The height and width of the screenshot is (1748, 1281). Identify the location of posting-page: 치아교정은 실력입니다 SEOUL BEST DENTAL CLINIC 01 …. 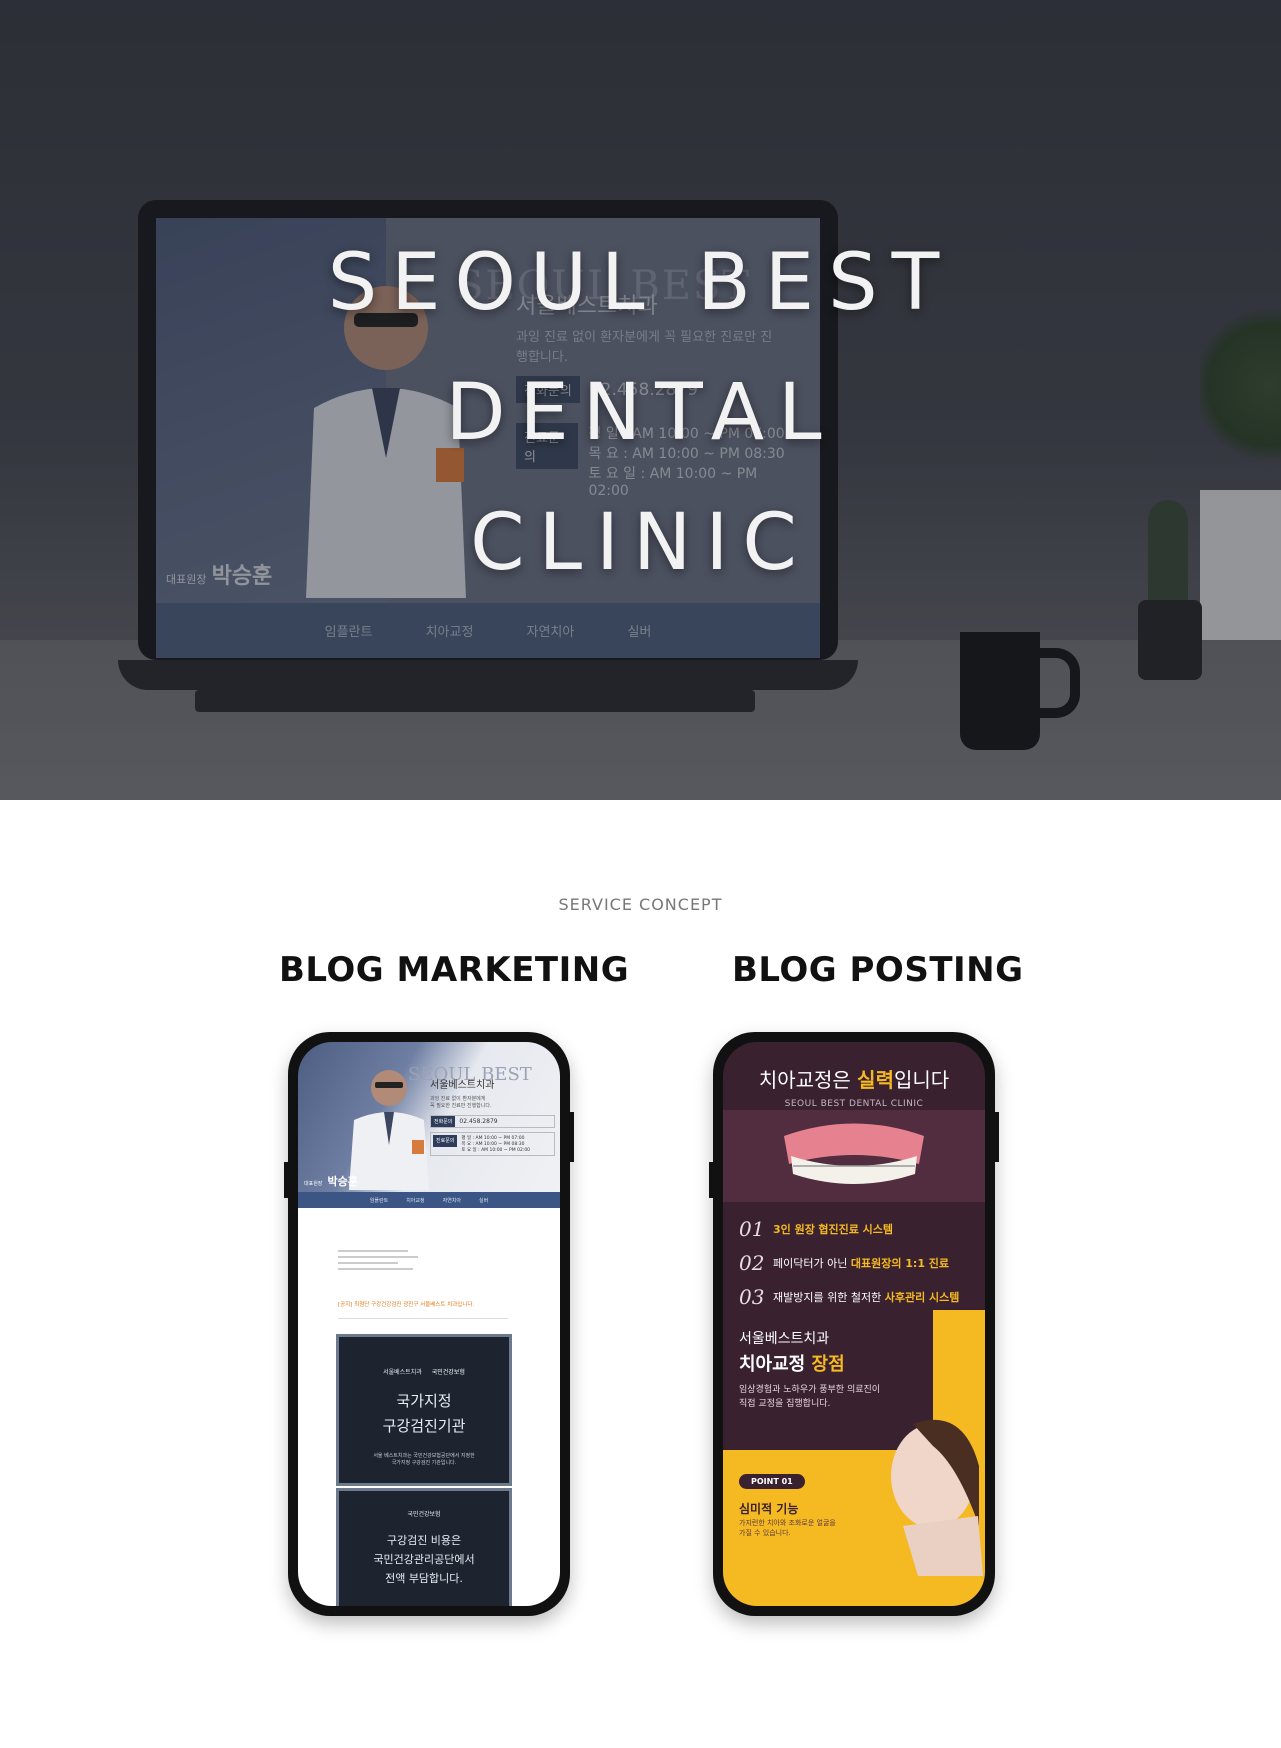
(854, 1324).